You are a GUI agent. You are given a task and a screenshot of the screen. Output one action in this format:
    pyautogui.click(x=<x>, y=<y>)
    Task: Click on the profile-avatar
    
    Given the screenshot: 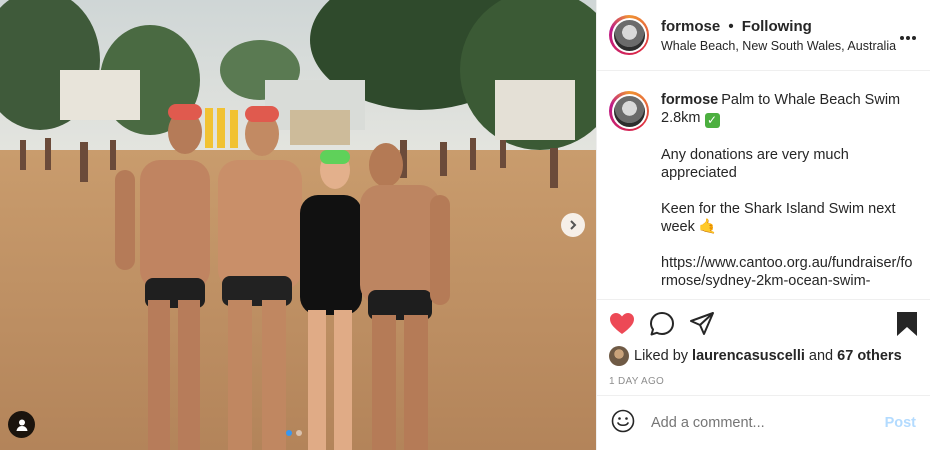 What is the action you would take?
    pyautogui.click(x=629, y=35)
    